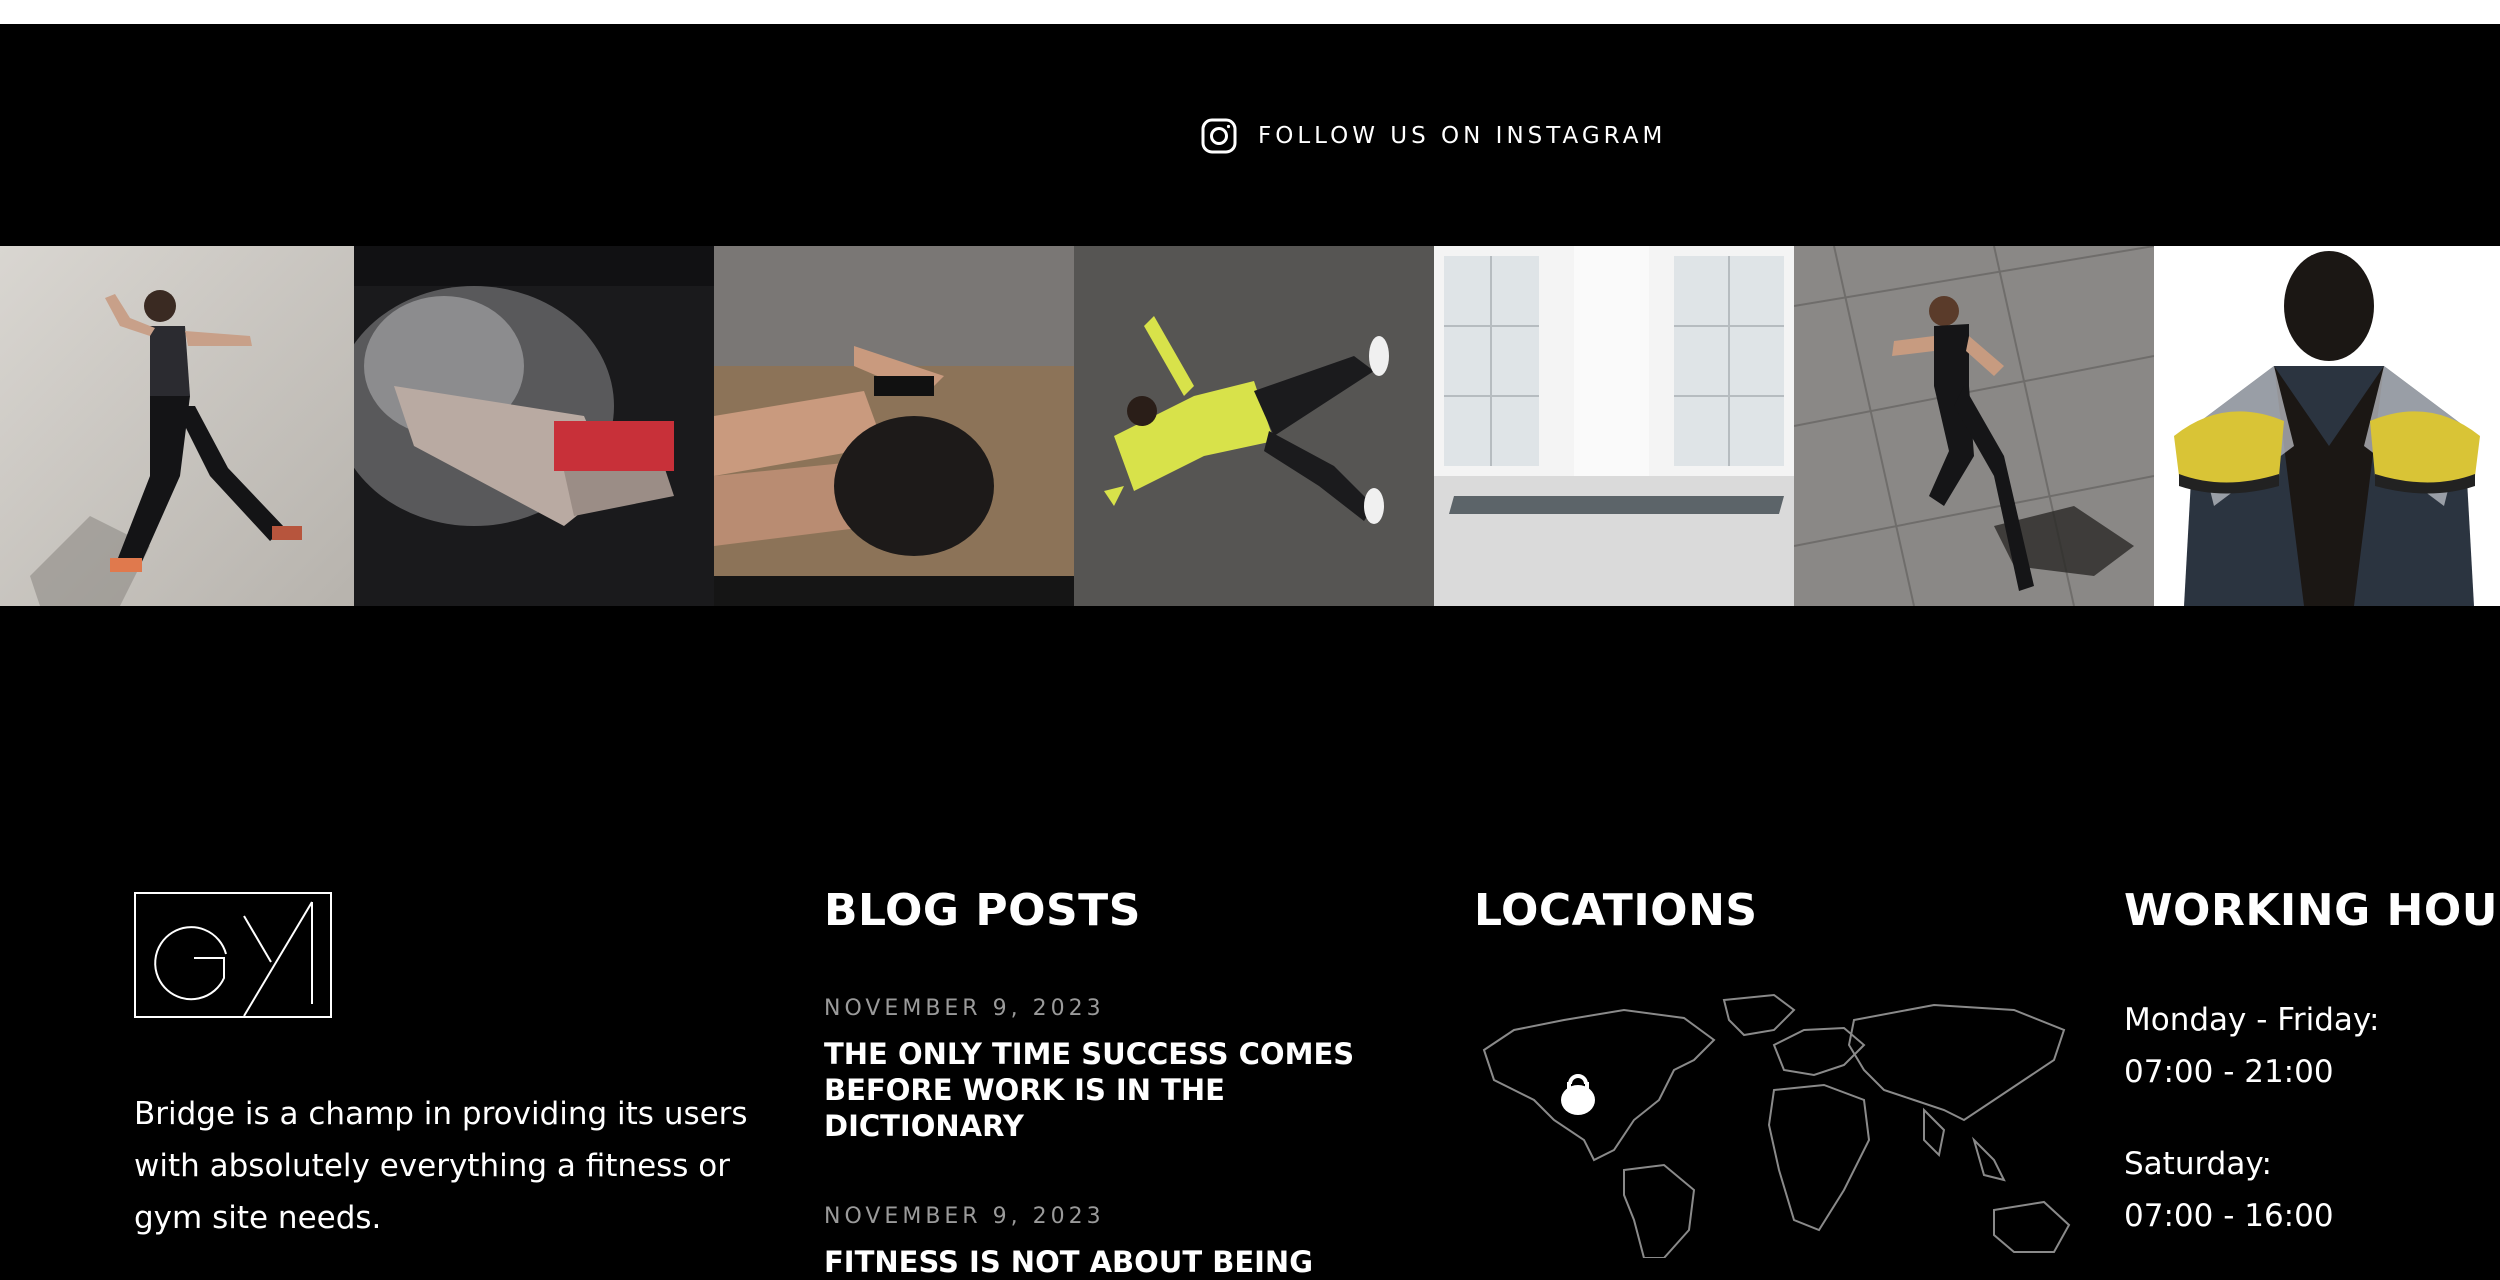 This screenshot has height=1280, width=2500. I want to click on locations-heading: LOCATIONS, so click(1616, 910).